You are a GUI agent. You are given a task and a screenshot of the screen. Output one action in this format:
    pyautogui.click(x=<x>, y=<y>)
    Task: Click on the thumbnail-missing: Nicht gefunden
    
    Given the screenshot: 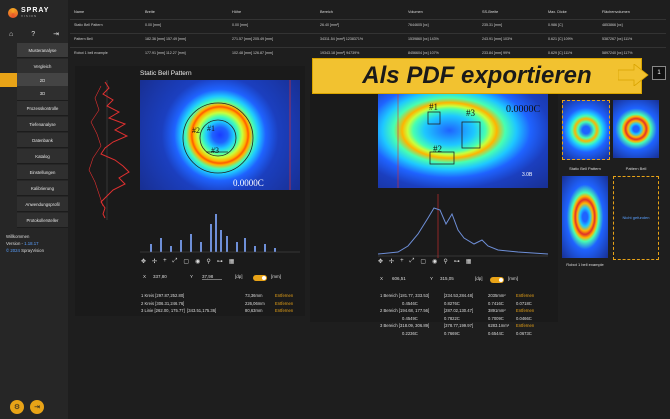 What is the action you would take?
    pyautogui.click(x=636, y=218)
    